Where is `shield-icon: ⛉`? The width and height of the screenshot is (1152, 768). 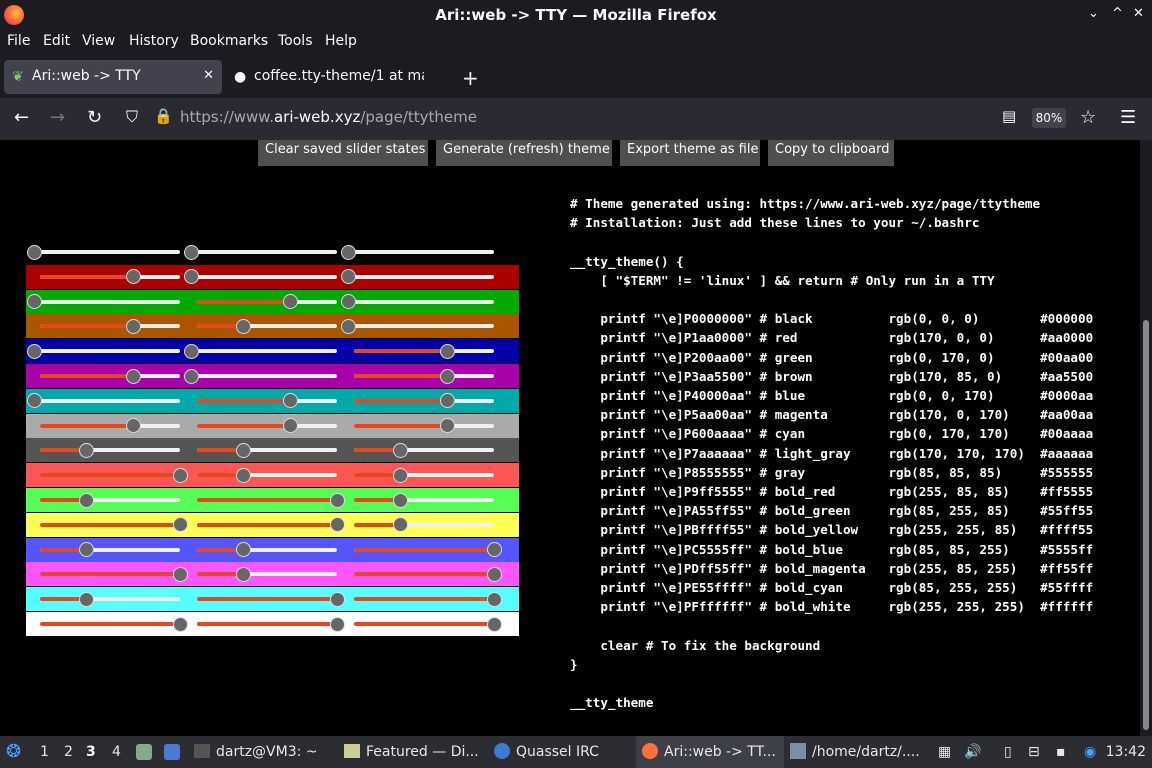 shield-icon: ⛉ is located at coordinates (132, 117).